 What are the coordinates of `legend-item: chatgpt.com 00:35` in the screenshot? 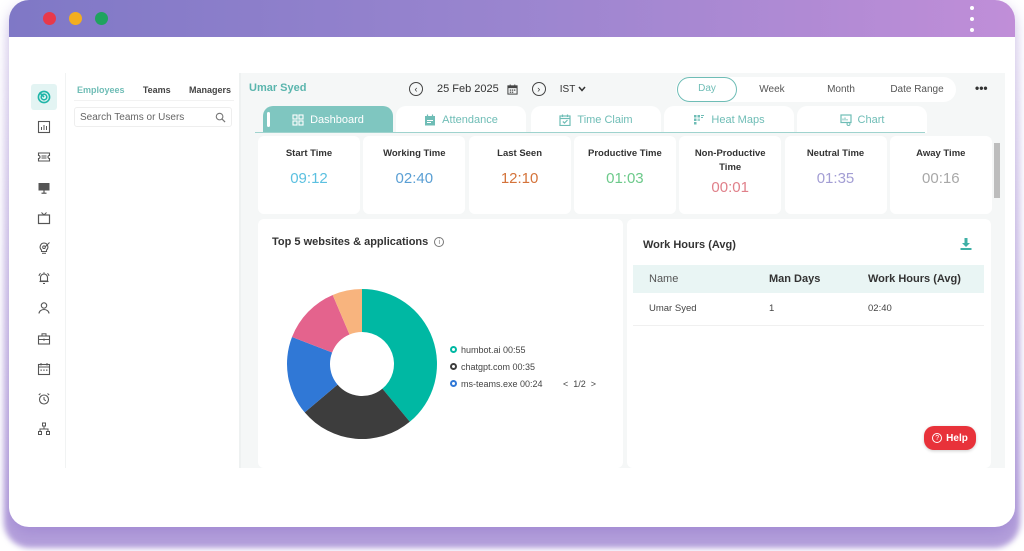 It's located at (496, 366).